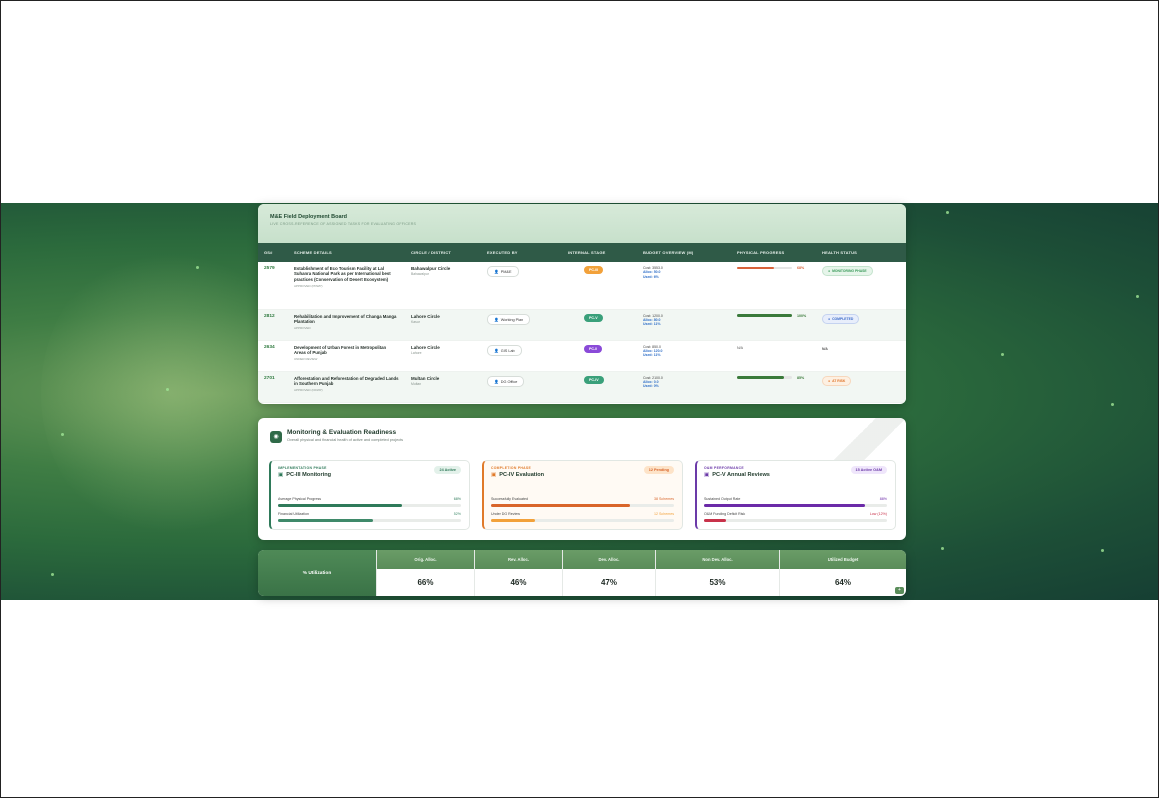 This screenshot has width=1159, height=798. What do you see at coordinates (273, 387) in the screenshot?
I see `cell-gs: 2701` at bounding box center [273, 387].